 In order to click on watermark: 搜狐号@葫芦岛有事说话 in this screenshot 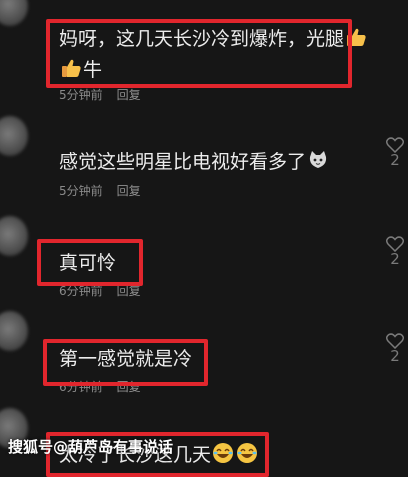, I will do `click(91, 447)`.